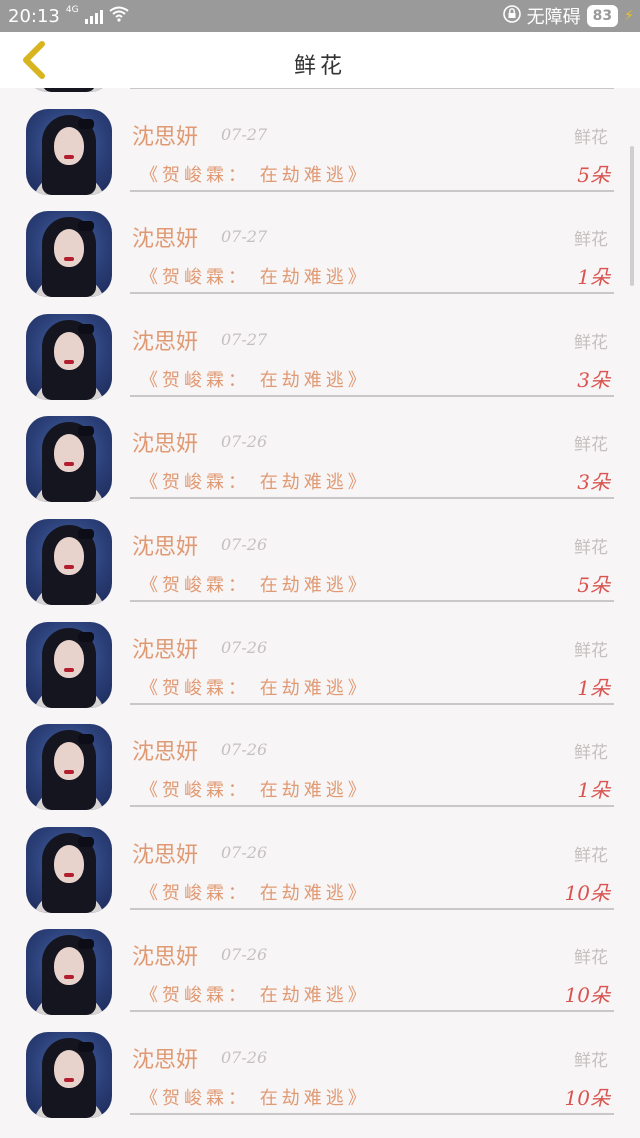 This screenshot has height=1138, width=640. Describe the element at coordinates (320, 347) in the screenshot. I see `list-item: 沈思妍 07-27 鲜花 《贺峻霖： 在劫难逃》 3朵` at that location.